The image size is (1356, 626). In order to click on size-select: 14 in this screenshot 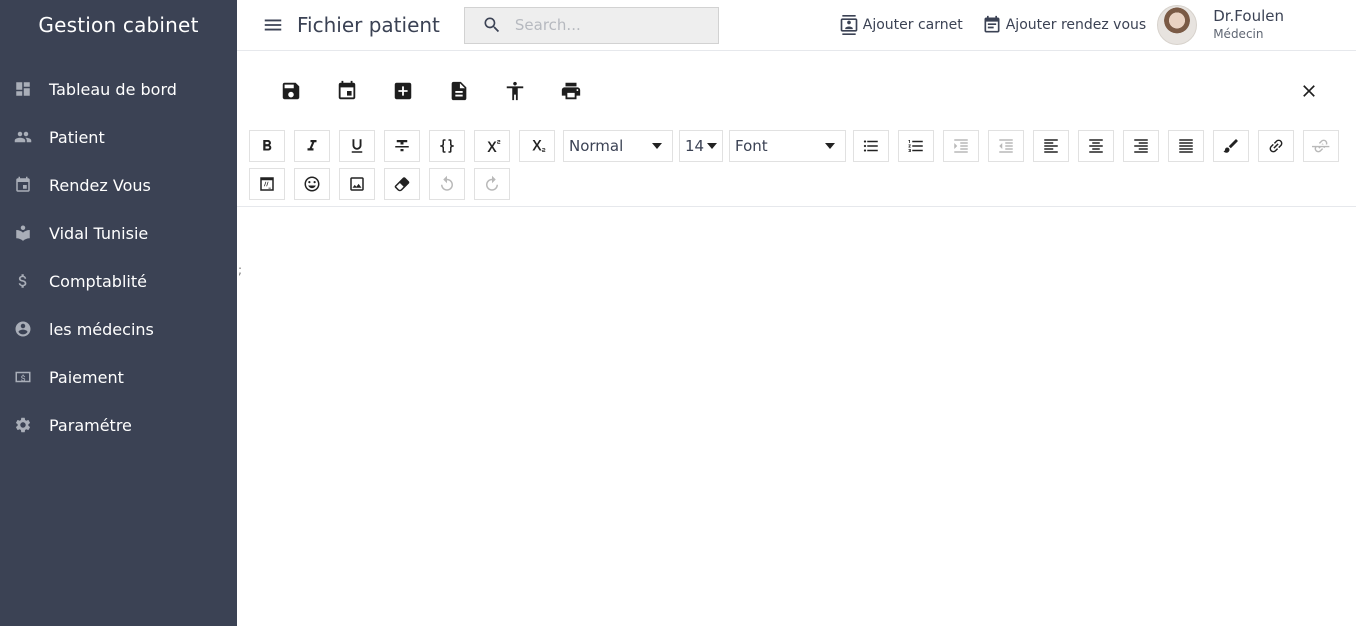, I will do `click(701, 146)`.